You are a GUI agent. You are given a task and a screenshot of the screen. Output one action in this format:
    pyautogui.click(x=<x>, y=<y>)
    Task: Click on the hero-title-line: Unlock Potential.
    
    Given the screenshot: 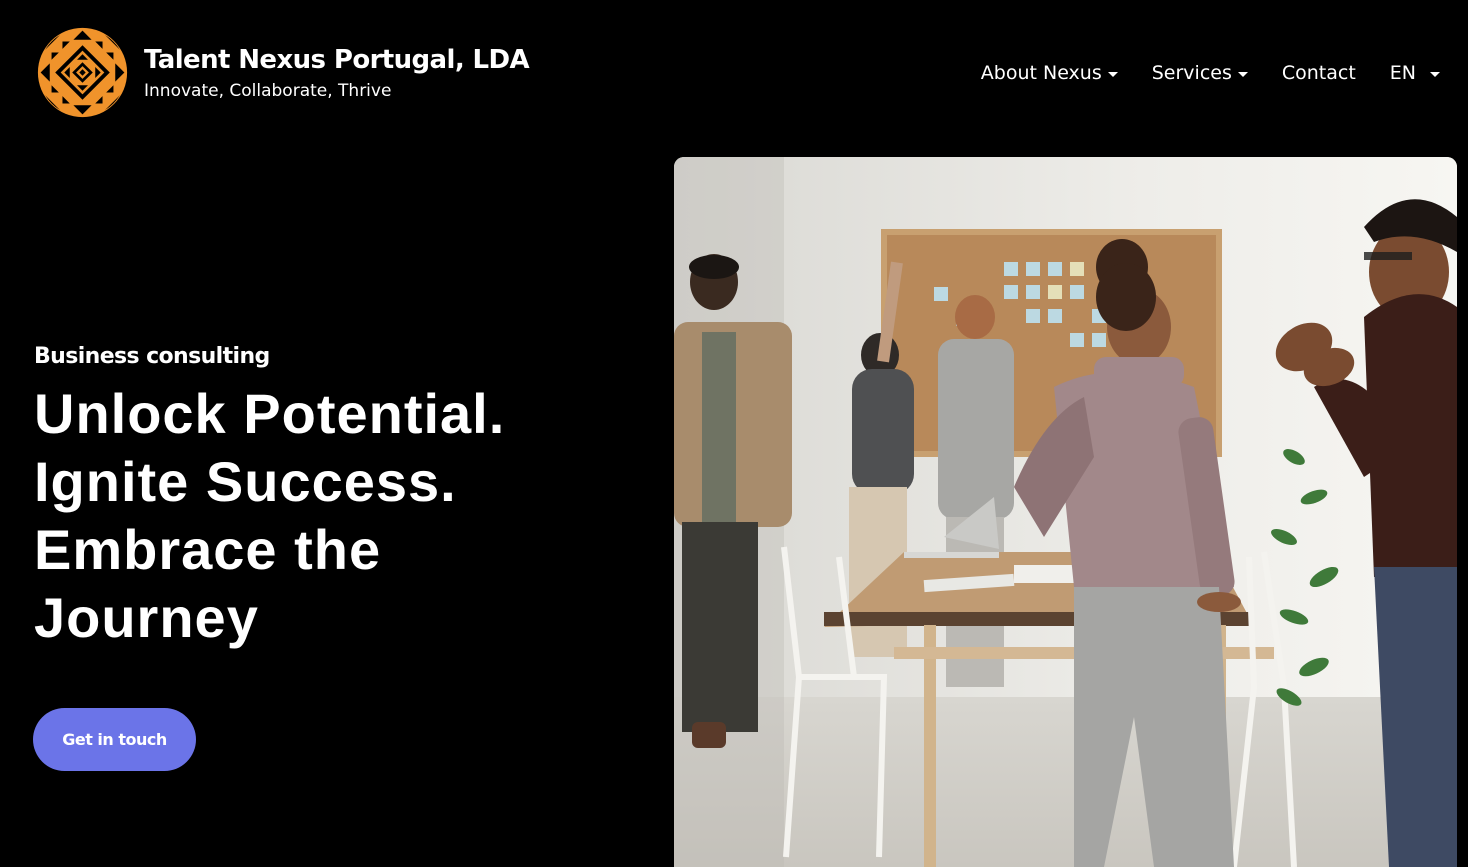 What is the action you would take?
    pyautogui.click(x=270, y=413)
    